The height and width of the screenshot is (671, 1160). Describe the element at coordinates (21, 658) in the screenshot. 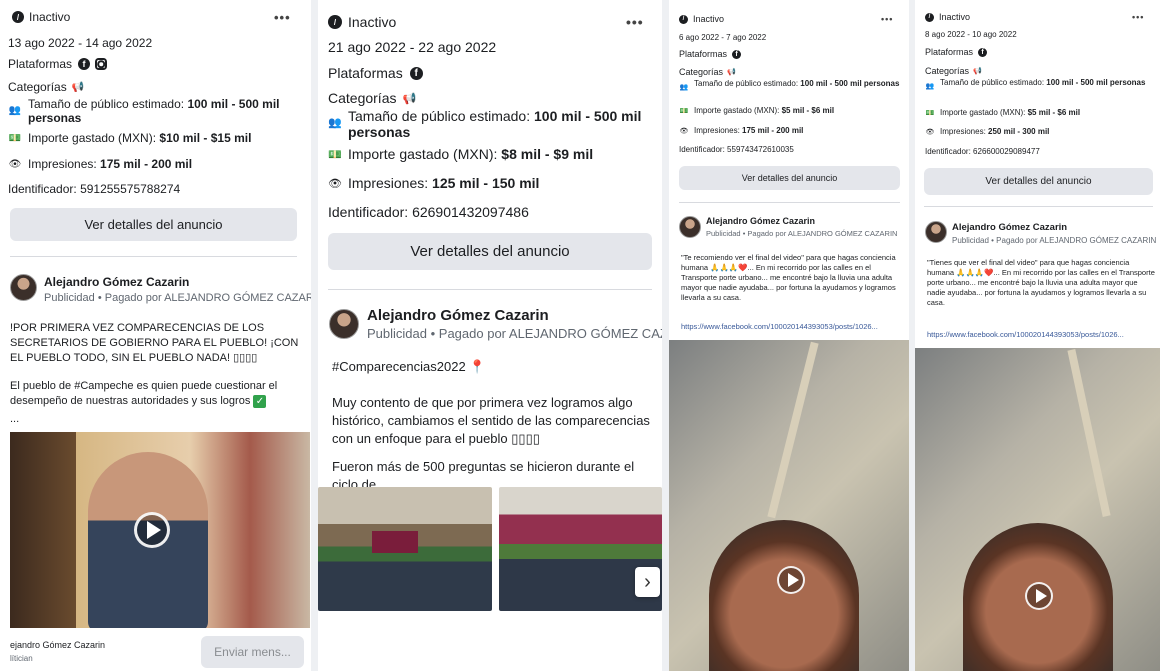

I see `footer-advertiser-sub: lítician` at that location.